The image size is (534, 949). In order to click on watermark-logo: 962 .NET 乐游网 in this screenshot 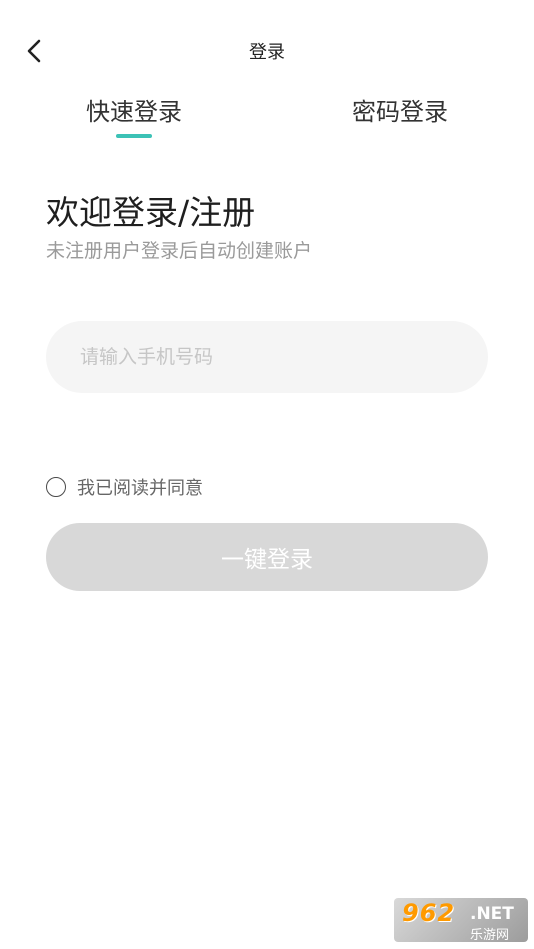, I will do `click(461, 920)`.